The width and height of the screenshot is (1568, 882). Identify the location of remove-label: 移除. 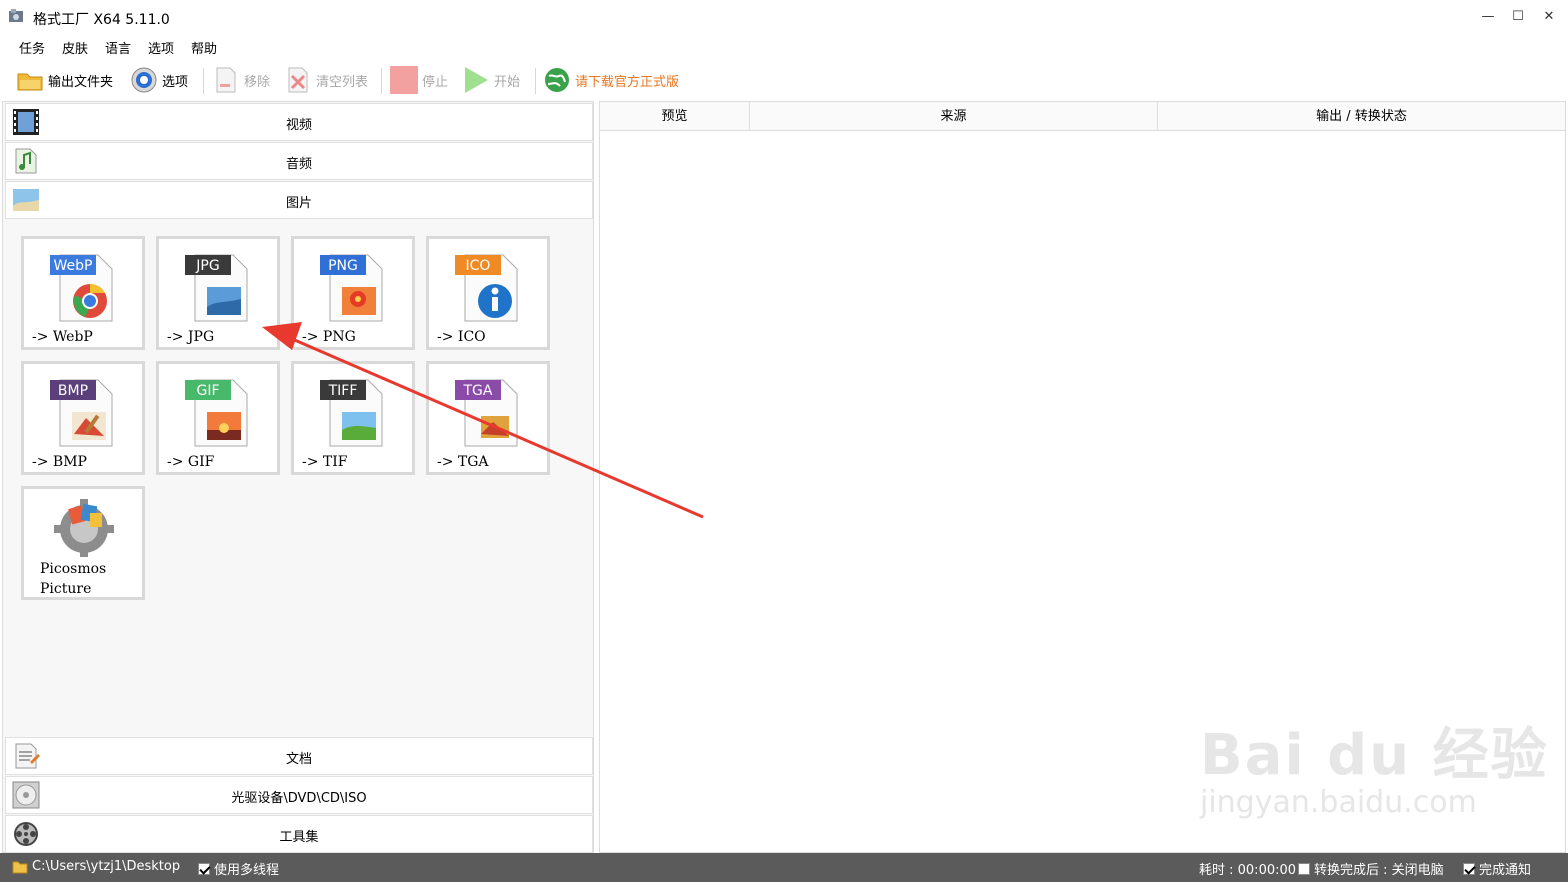
(257, 82).